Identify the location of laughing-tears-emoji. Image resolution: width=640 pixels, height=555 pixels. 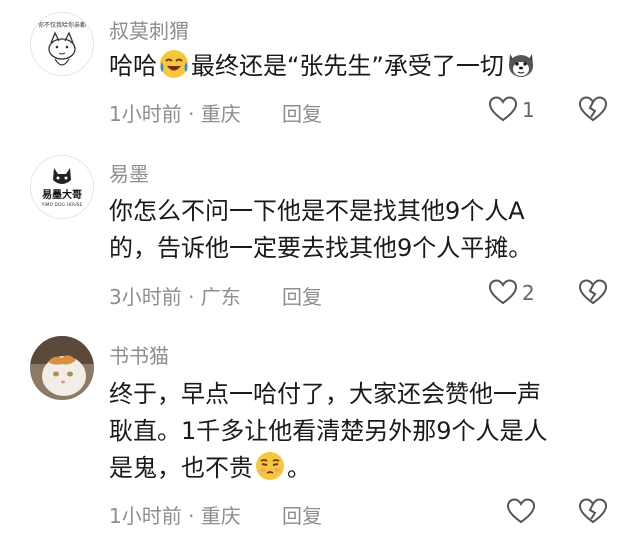
(174, 64).